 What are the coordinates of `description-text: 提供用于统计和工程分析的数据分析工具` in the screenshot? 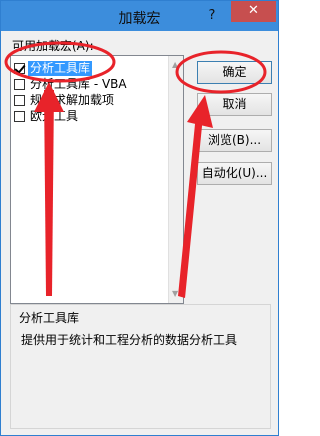 It's located at (129, 340).